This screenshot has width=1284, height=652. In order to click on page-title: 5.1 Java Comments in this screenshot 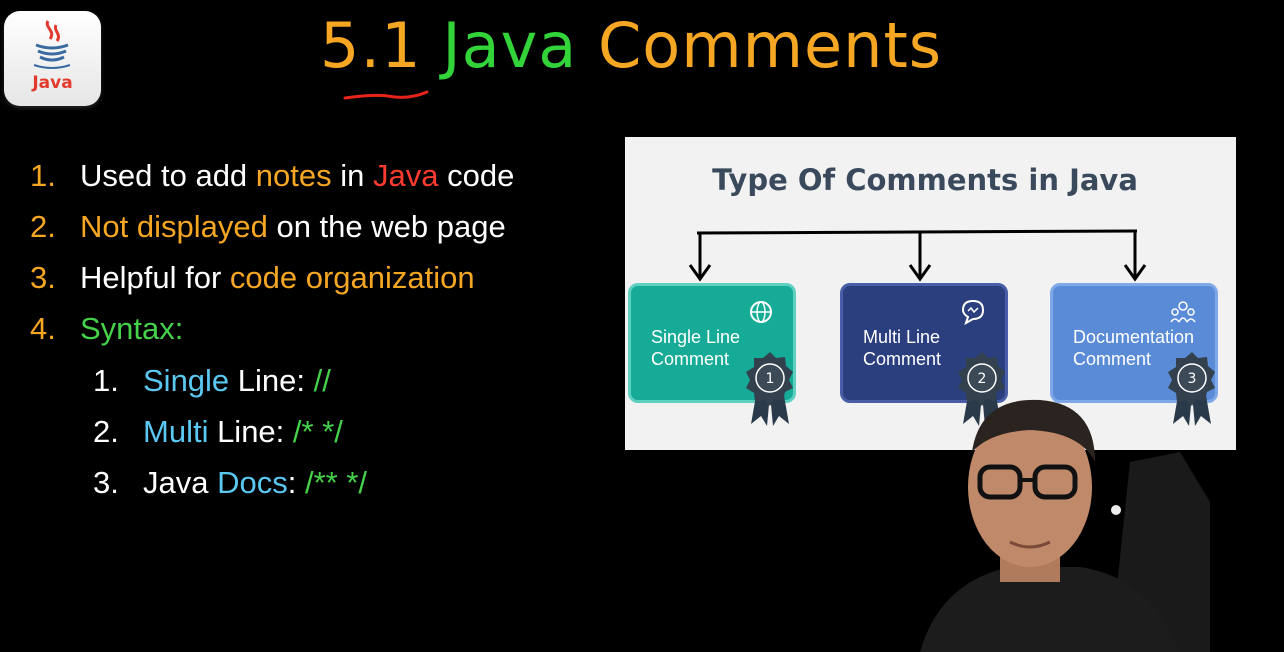, I will do `click(631, 46)`.